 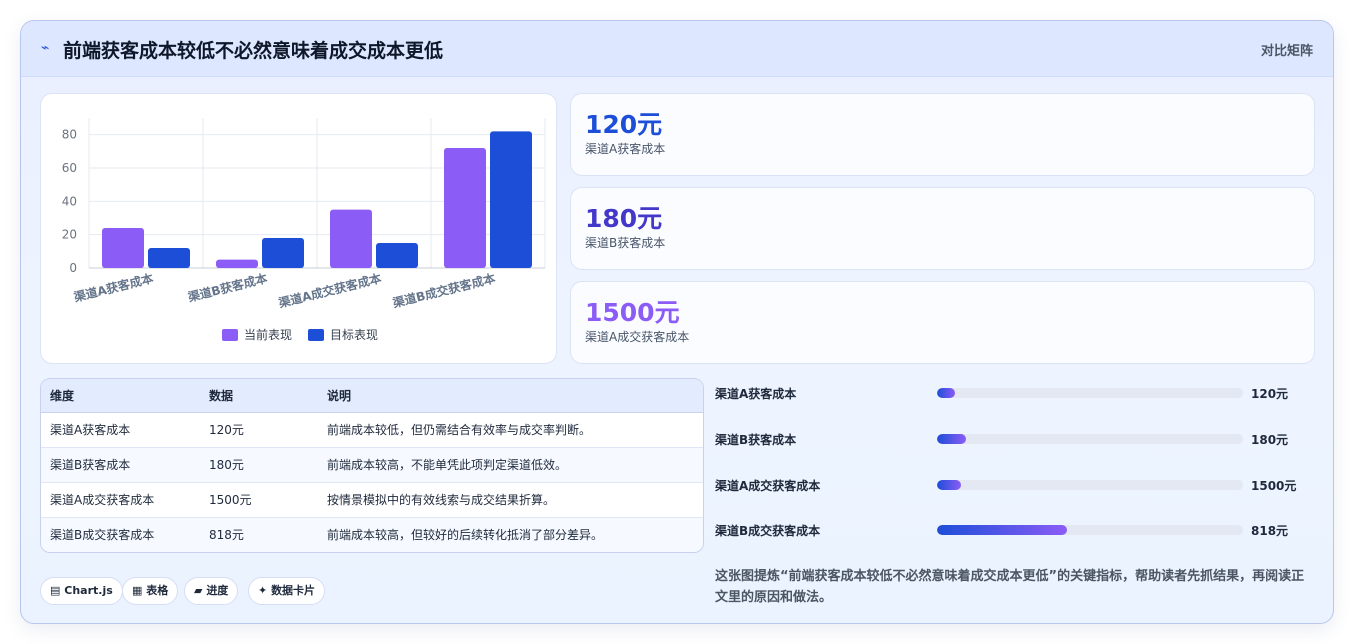 I want to click on progress-row: 渠道B获客成本 180元, so click(x=1015, y=440).